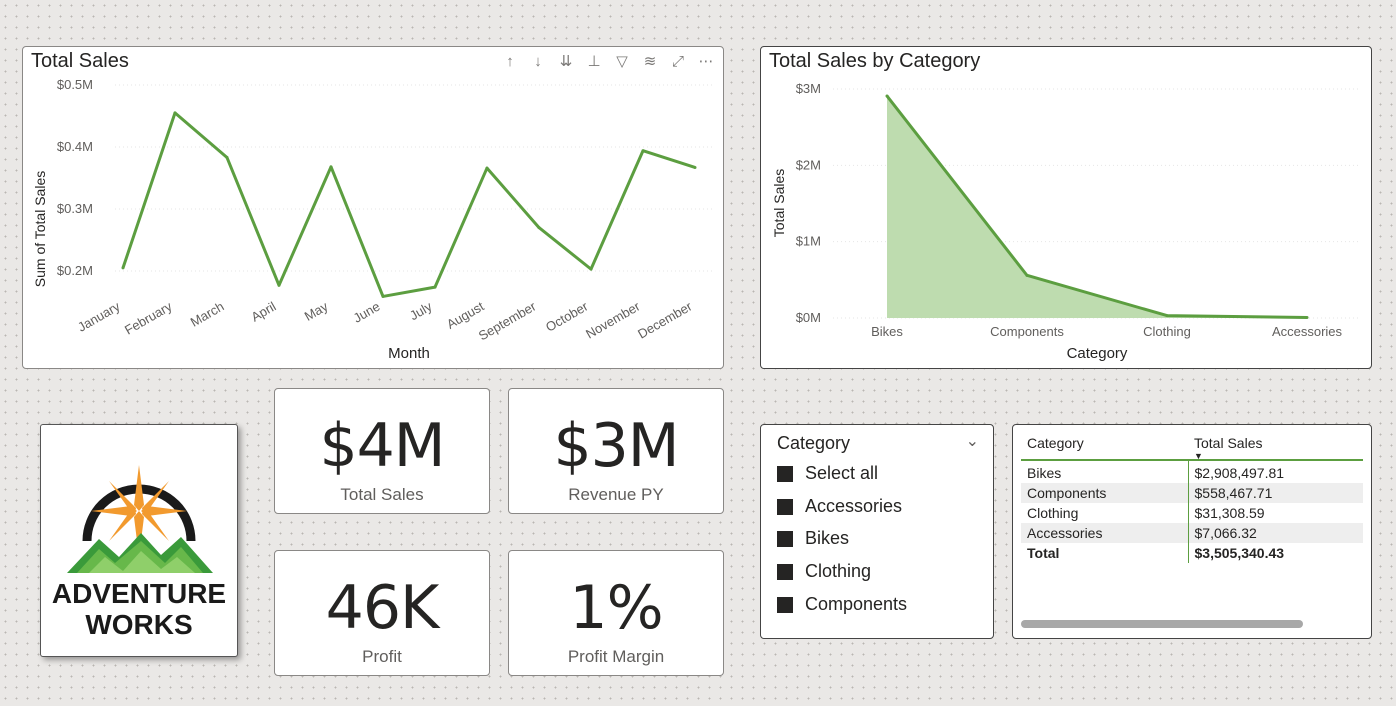 The image size is (1396, 706). I want to click on slicer-item-select-all: Select all, so click(827, 473).